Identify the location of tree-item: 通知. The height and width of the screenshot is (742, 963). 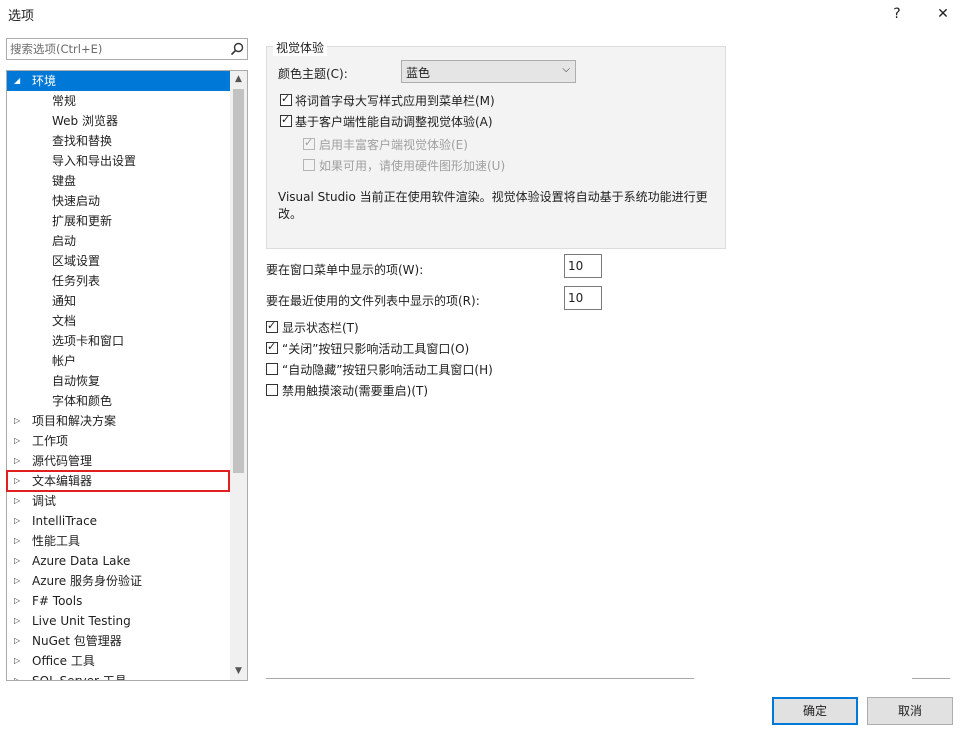
(119, 301).